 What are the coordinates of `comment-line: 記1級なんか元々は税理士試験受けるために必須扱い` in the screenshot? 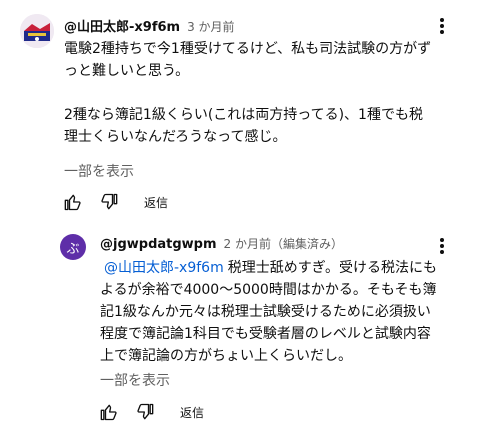 It's located at (265, 312).